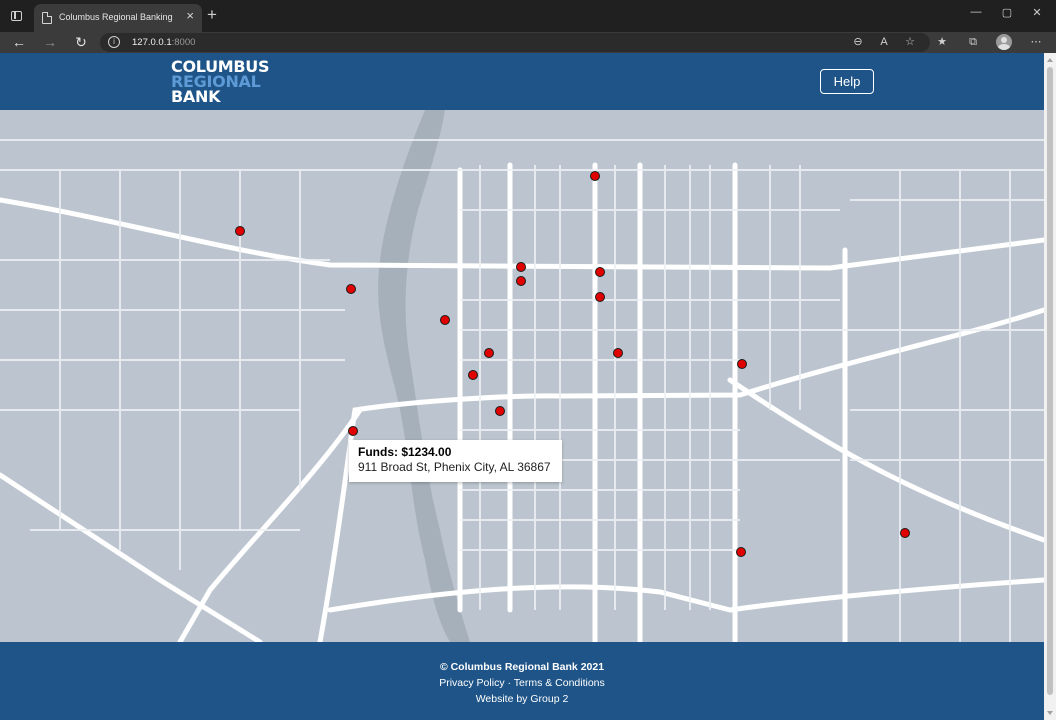 The width and height of the screenshot is (1056, 720). What do you see at coordinates (19, 42) in the screenshot?
I see `back-icon: ←` at bounding box center [19, 42].